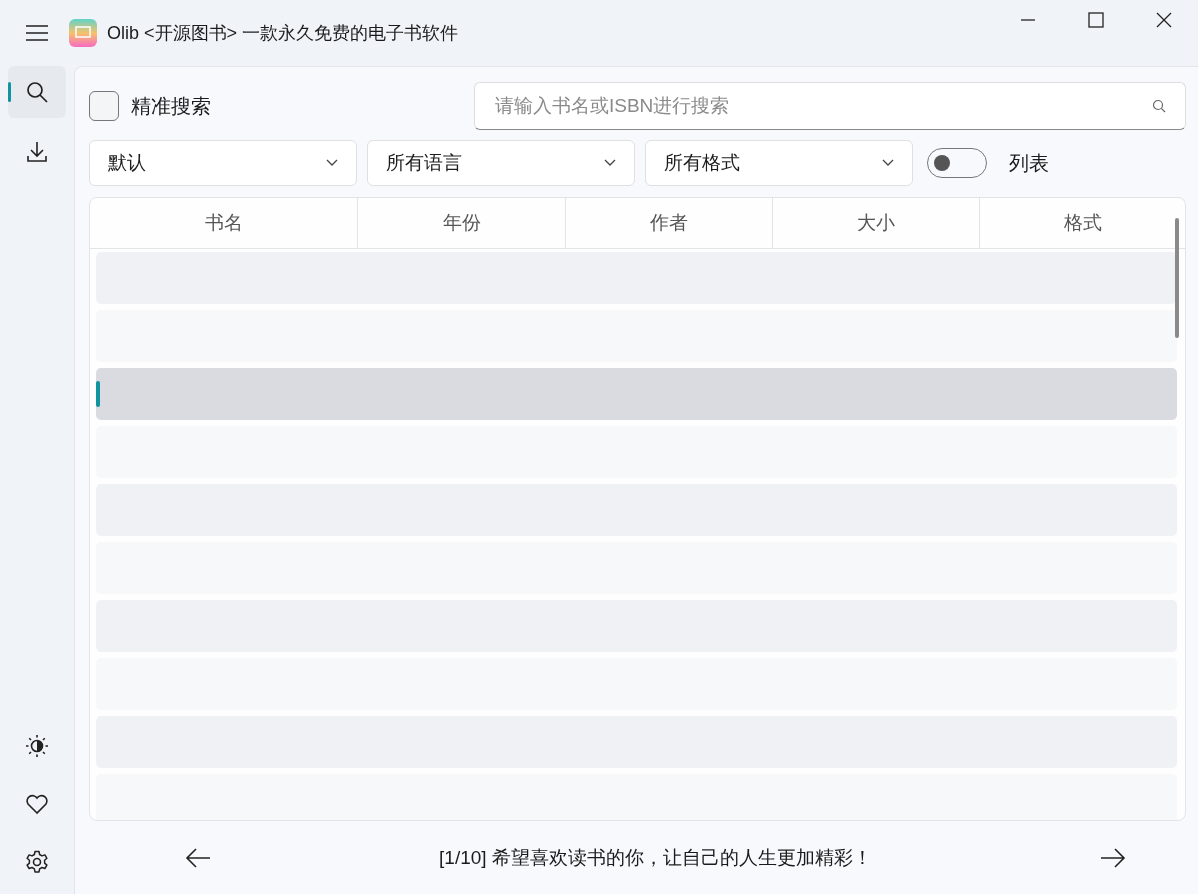 This screenshot has width=1198, height=894. I want to click on footer-message: [1/10] 希望喜欢读书的你，让自己的人生更加精彩！, so click(655, 857).